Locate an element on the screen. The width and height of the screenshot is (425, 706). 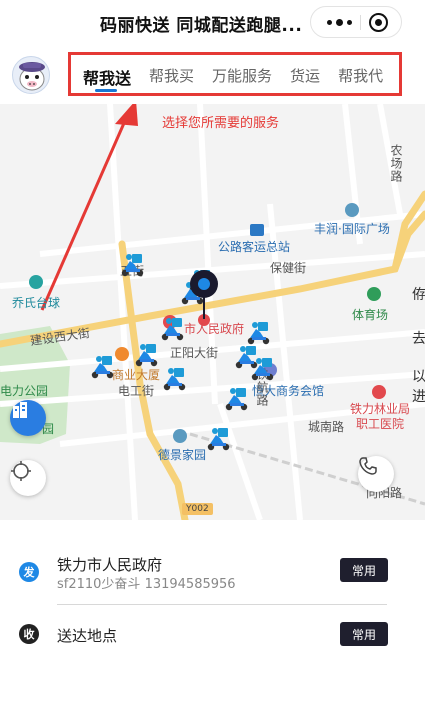
send-contact: sf2110少奋斗 13194585956 is located at coordinates (146, 584).